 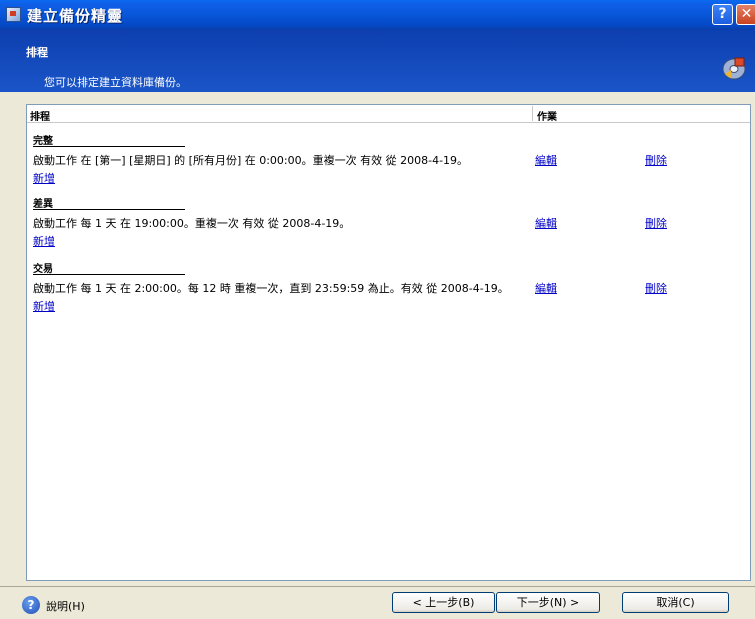 What do you see at coordinates (547, 117) in the screenshot?
I see `column-action: 作業` at bounding box center [547, 117].